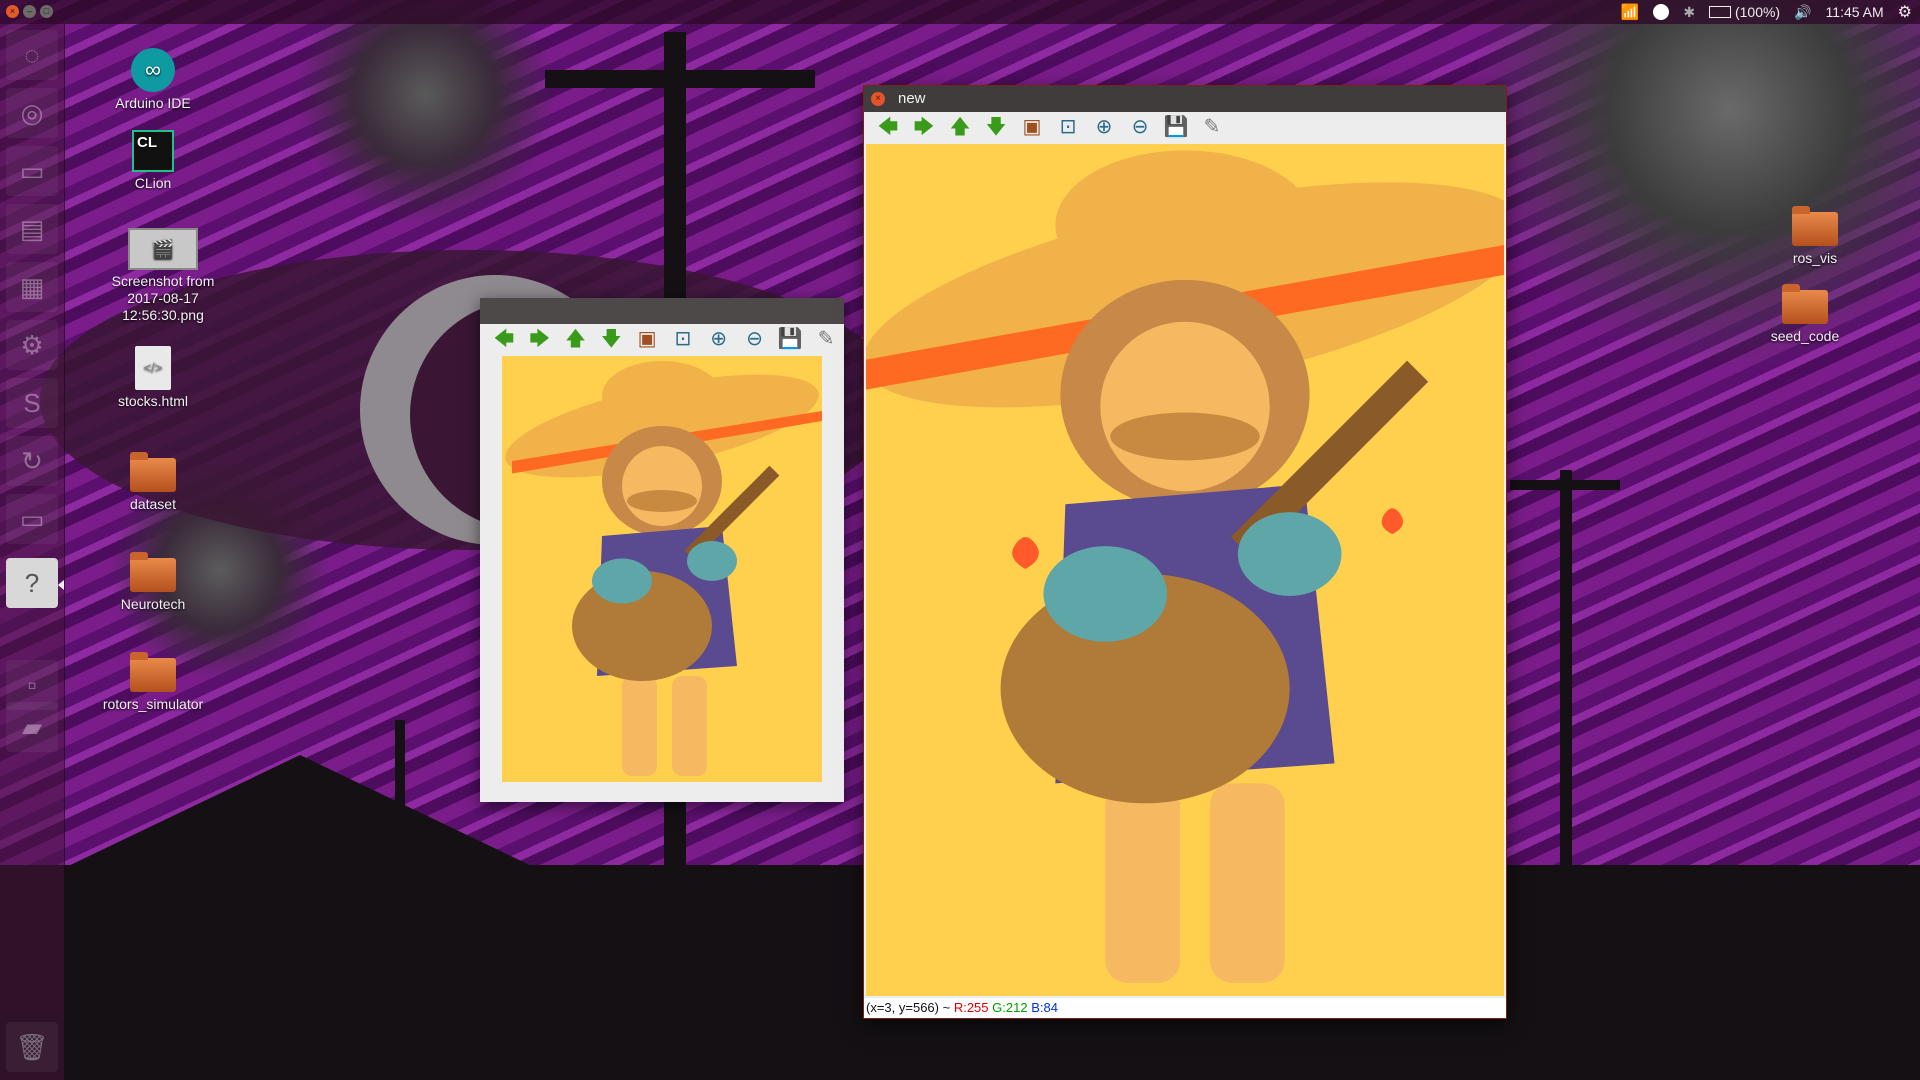 The width and height of the screenshot is (1920, 1080). I want to click on close-icon: ×, so click(878, 99).